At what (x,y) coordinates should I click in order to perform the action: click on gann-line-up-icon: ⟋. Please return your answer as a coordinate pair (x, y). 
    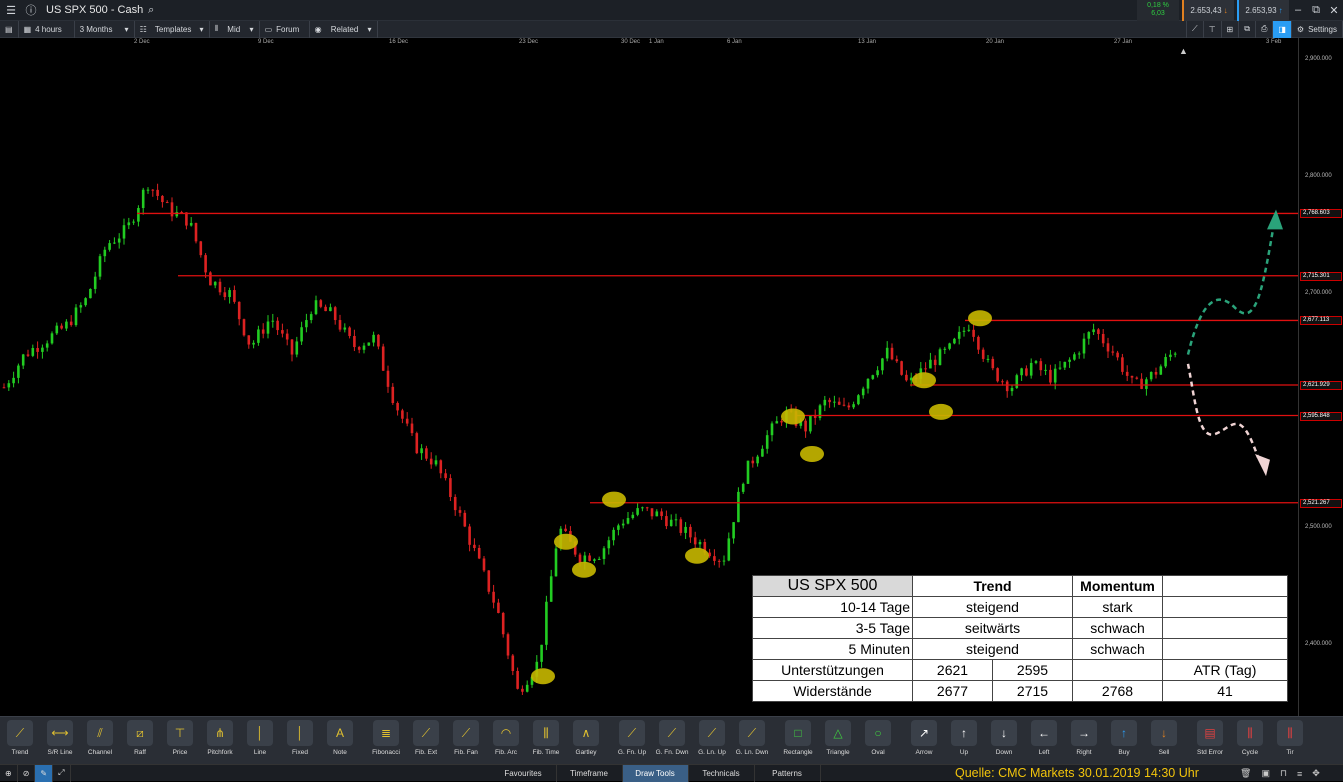
    Looking at the image, I should click on (712, 733).